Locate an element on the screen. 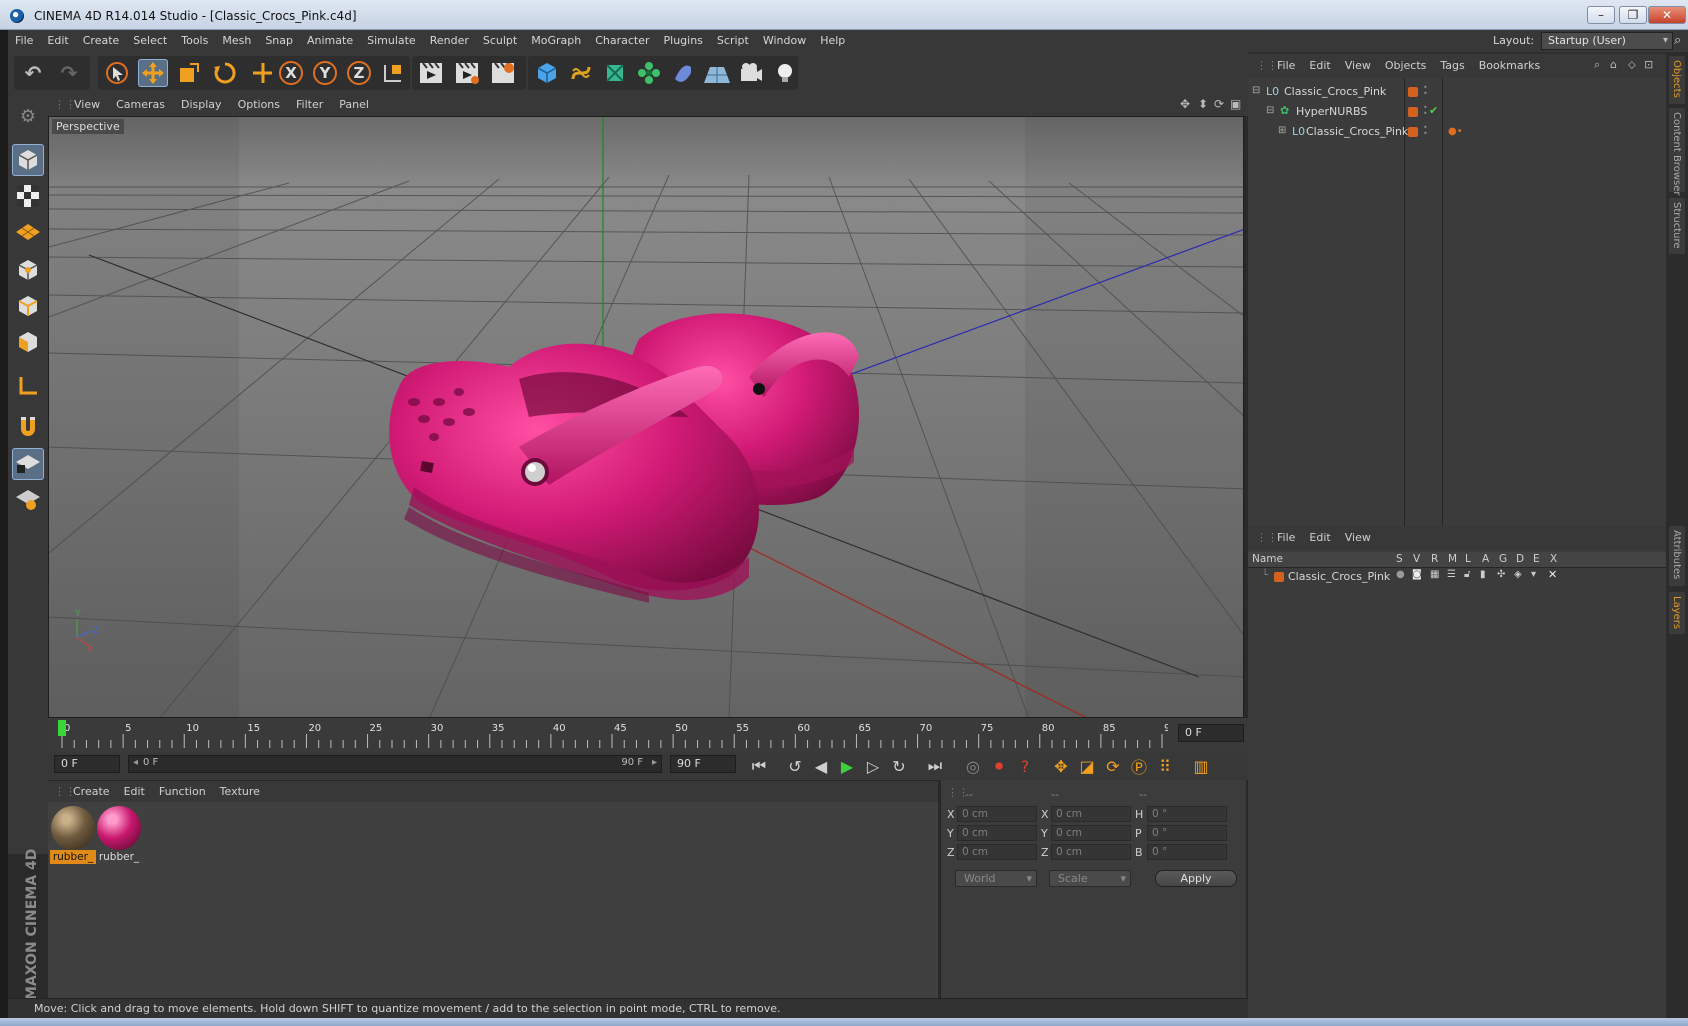  timeline-window-icon: ▥ is located at coordinates (1201, 766).